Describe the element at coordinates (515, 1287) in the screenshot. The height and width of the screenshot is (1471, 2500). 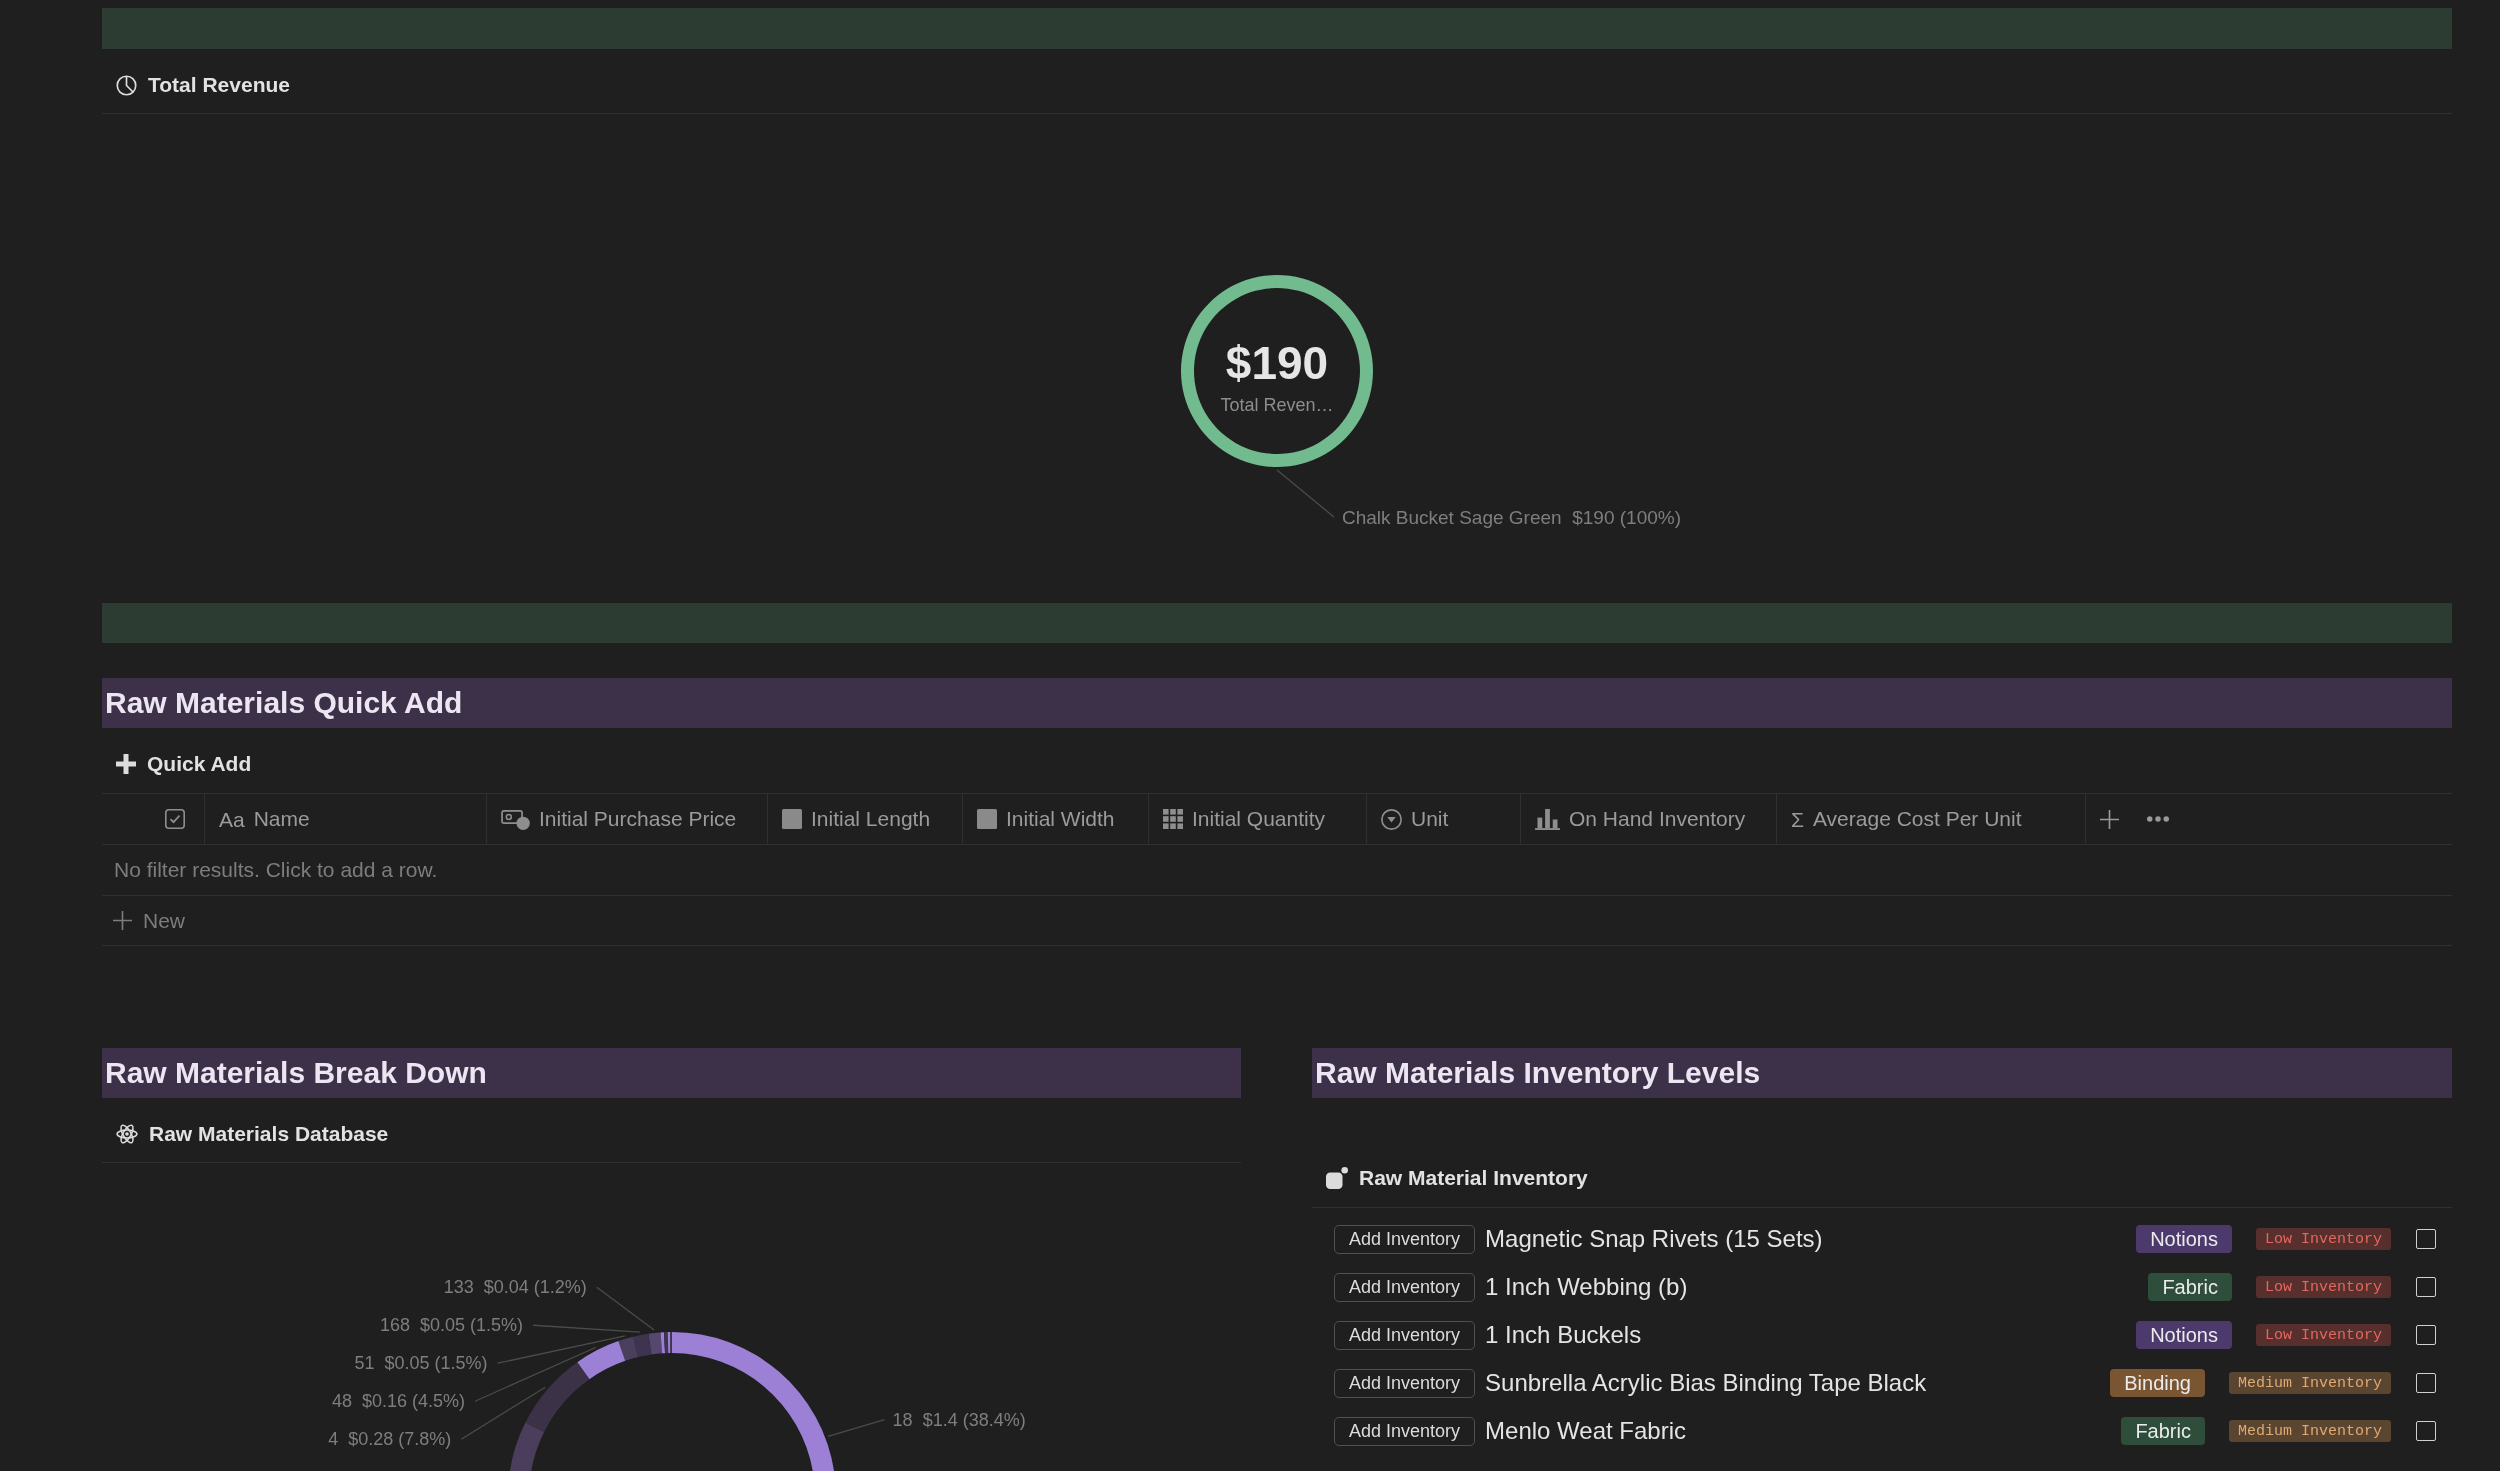
I see `slice-label: 133 $0.04 (1.2%)` at that location.